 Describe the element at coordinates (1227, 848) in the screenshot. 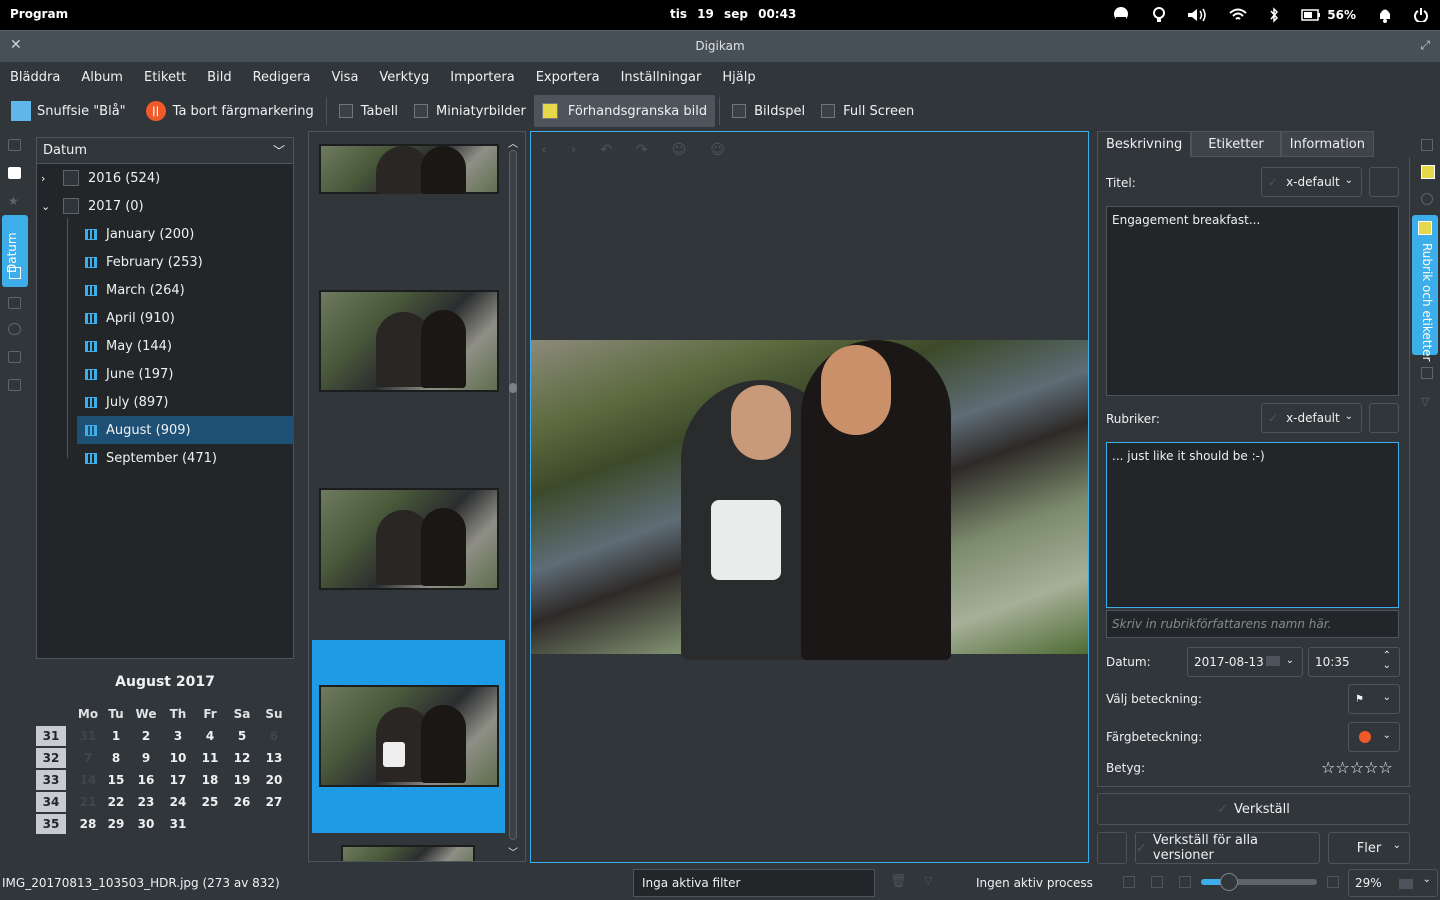

I see `apply-all-versions-button: ✓ Verkställ för alla versioner` at that location.